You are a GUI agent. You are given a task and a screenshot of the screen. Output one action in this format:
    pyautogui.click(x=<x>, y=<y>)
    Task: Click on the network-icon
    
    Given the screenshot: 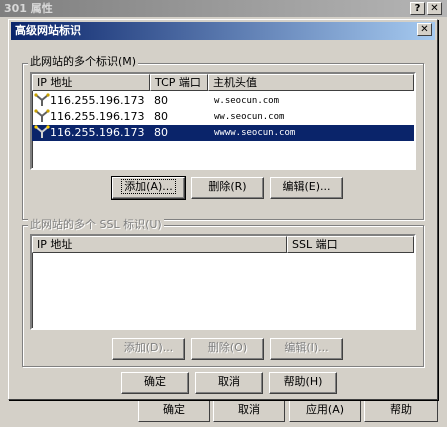 What is the action you would take?
    pyautogui.click(x=42, y=134)
    